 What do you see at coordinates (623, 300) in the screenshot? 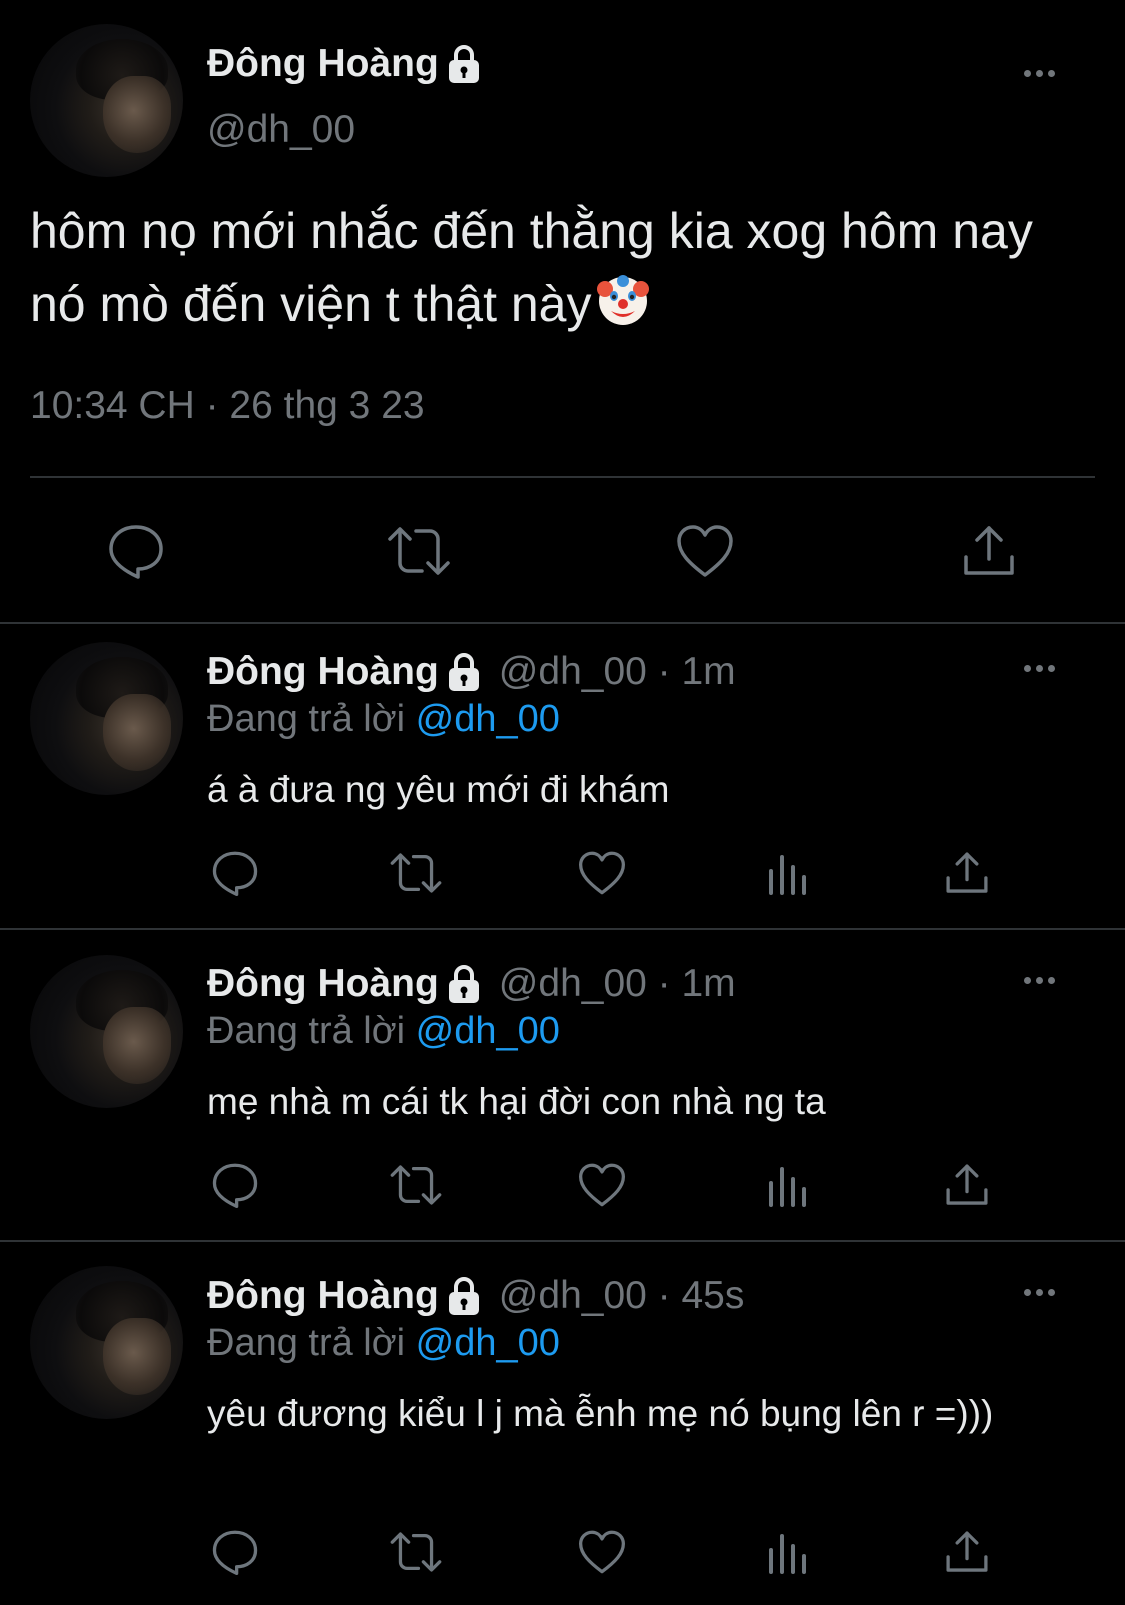
I see `clown-face-icon` at bounding box center [623, 300].